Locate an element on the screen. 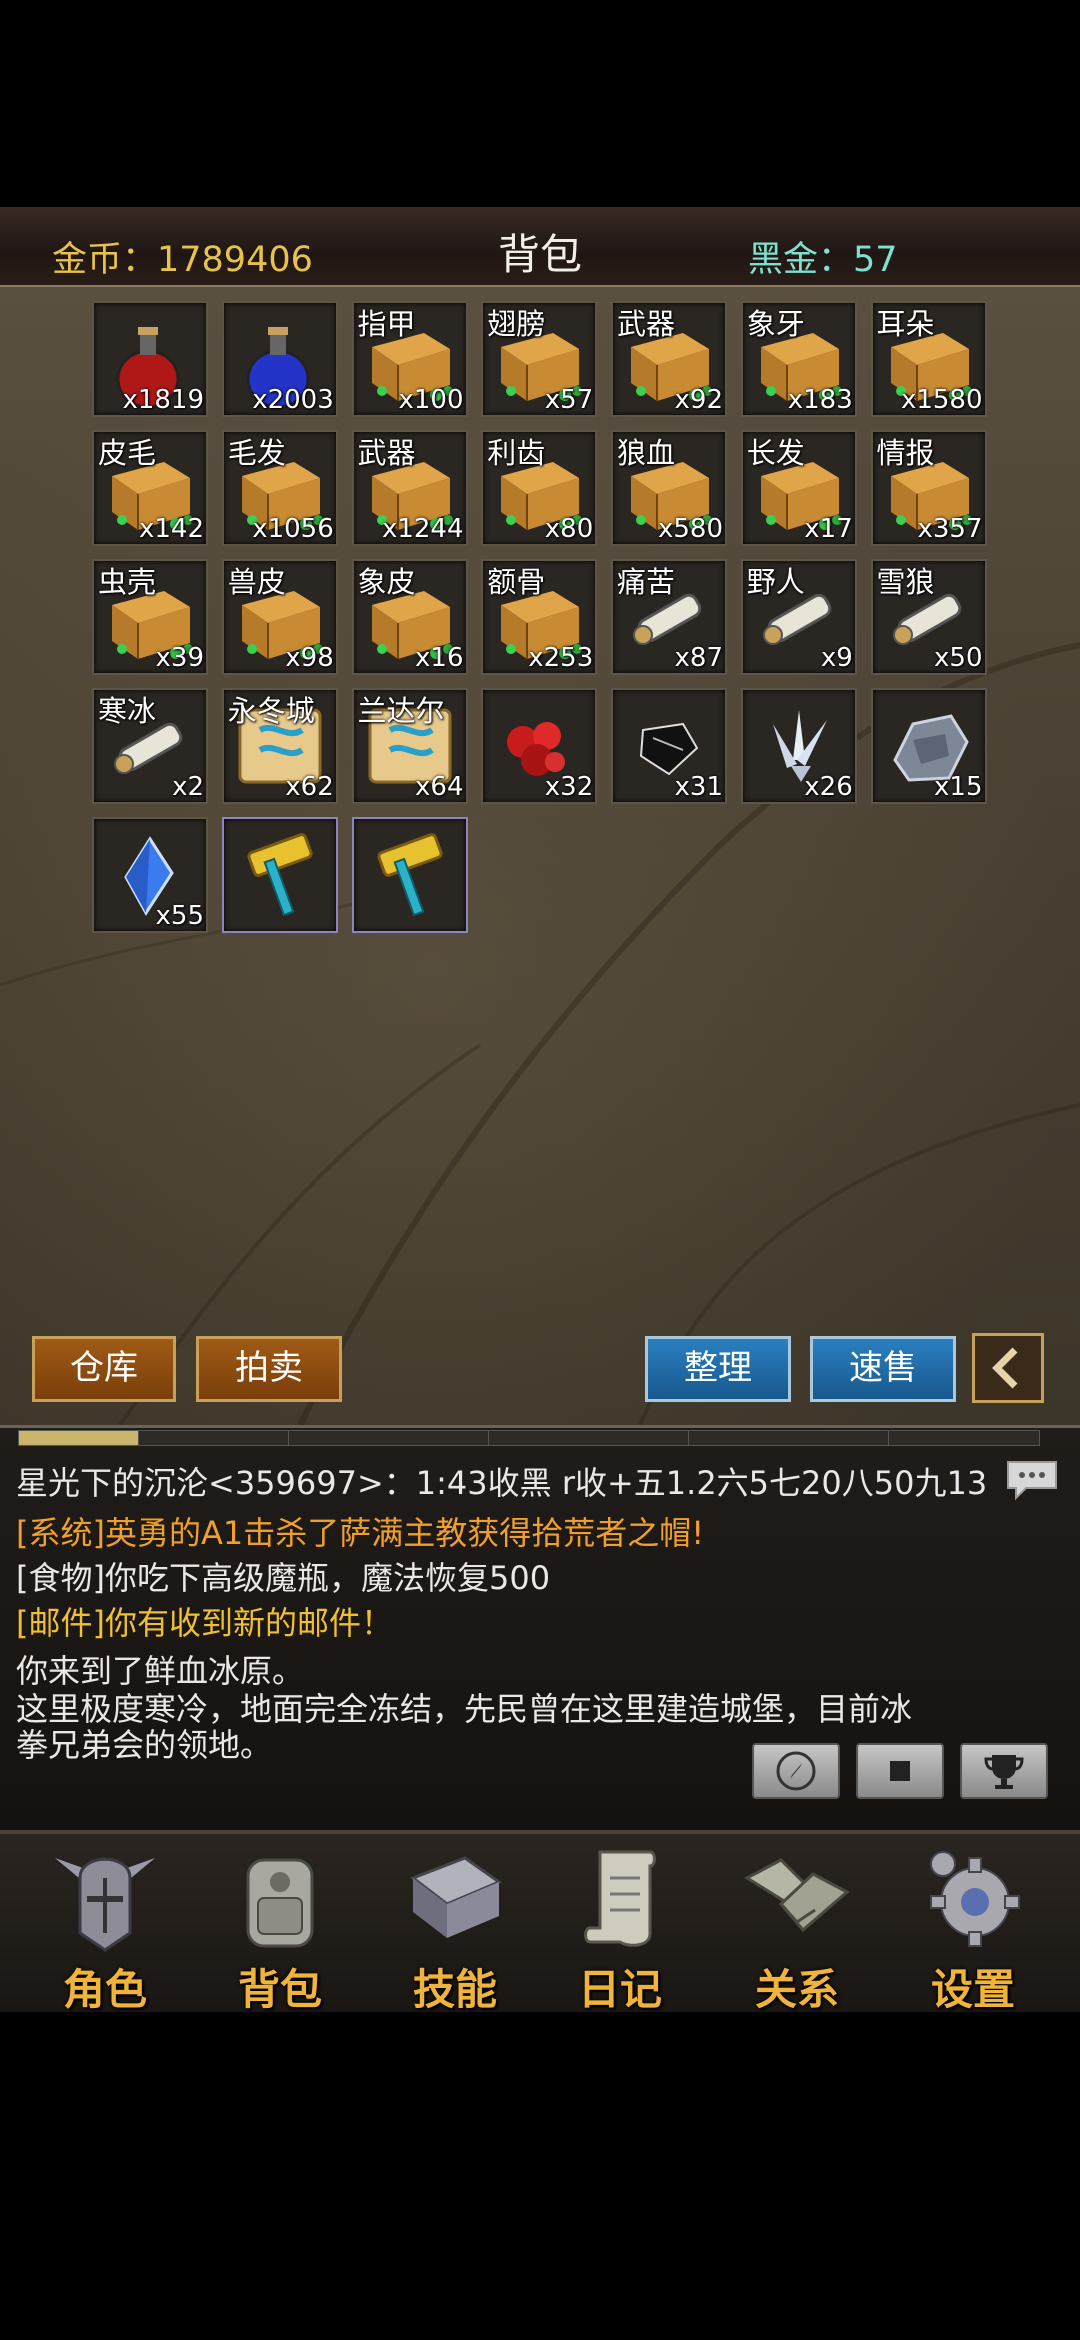 The image size is (1080, 2340). item-count: x64 is located at coordinates (439, 787).